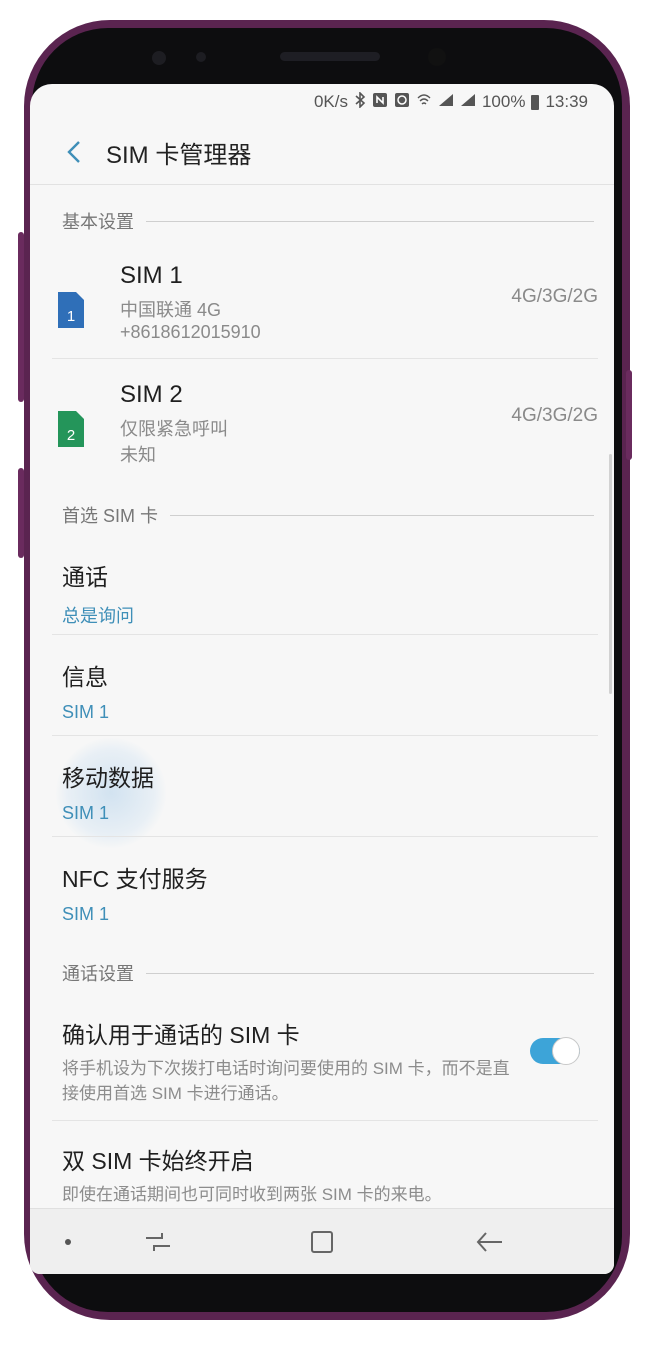  Describe the element at coordinates (490, 1242) in the screenshot. I see `back-icon` at that location.